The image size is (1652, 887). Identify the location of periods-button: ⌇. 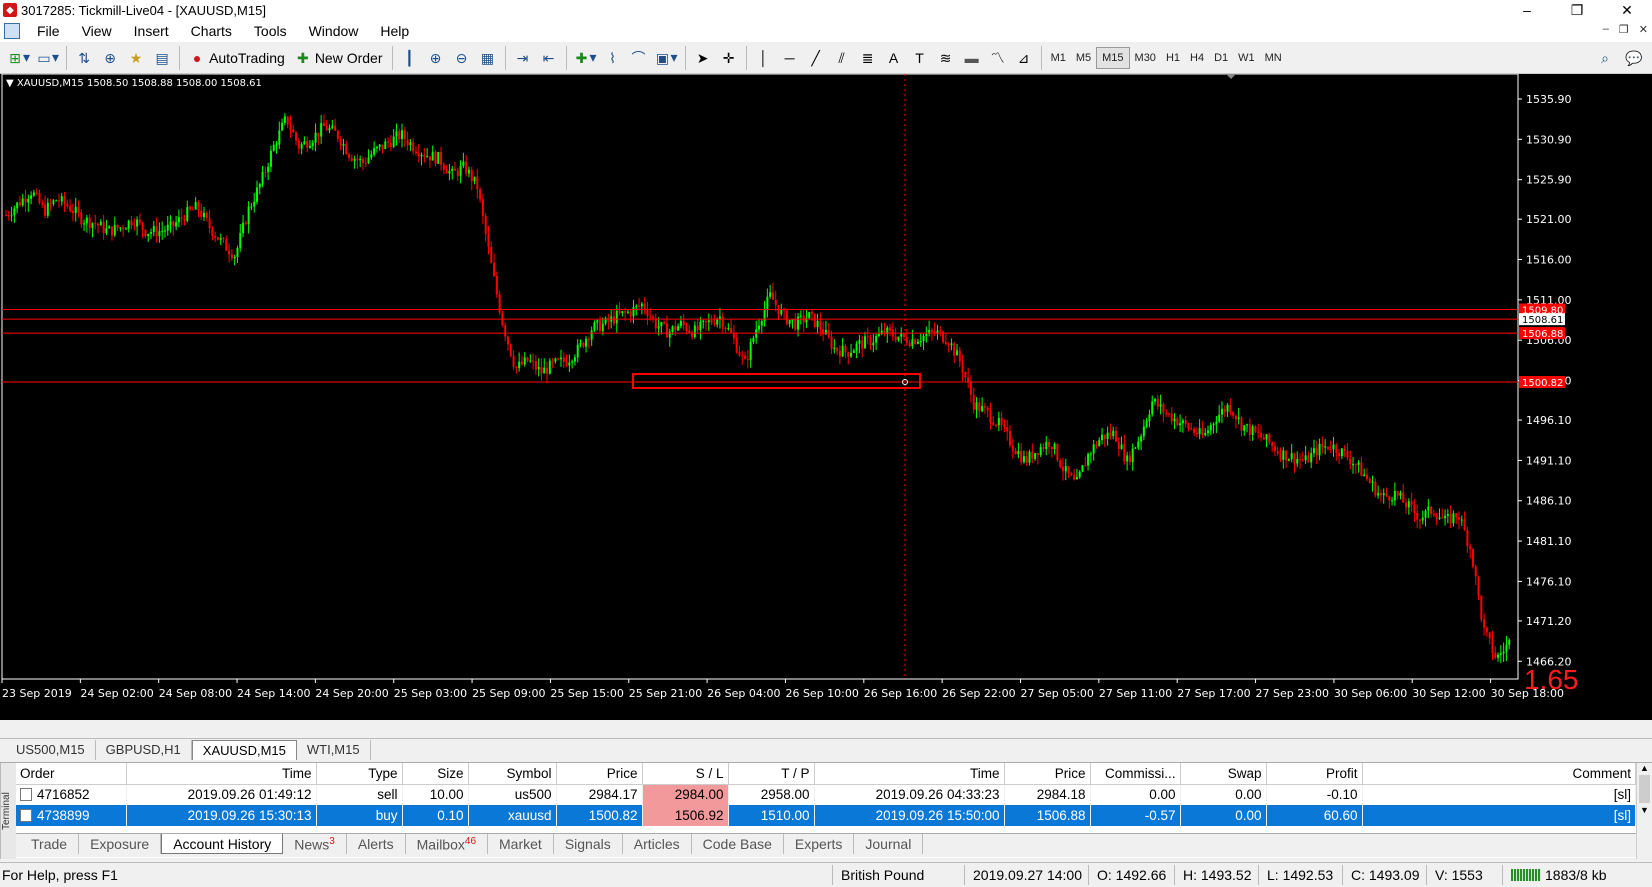
(613, 58).